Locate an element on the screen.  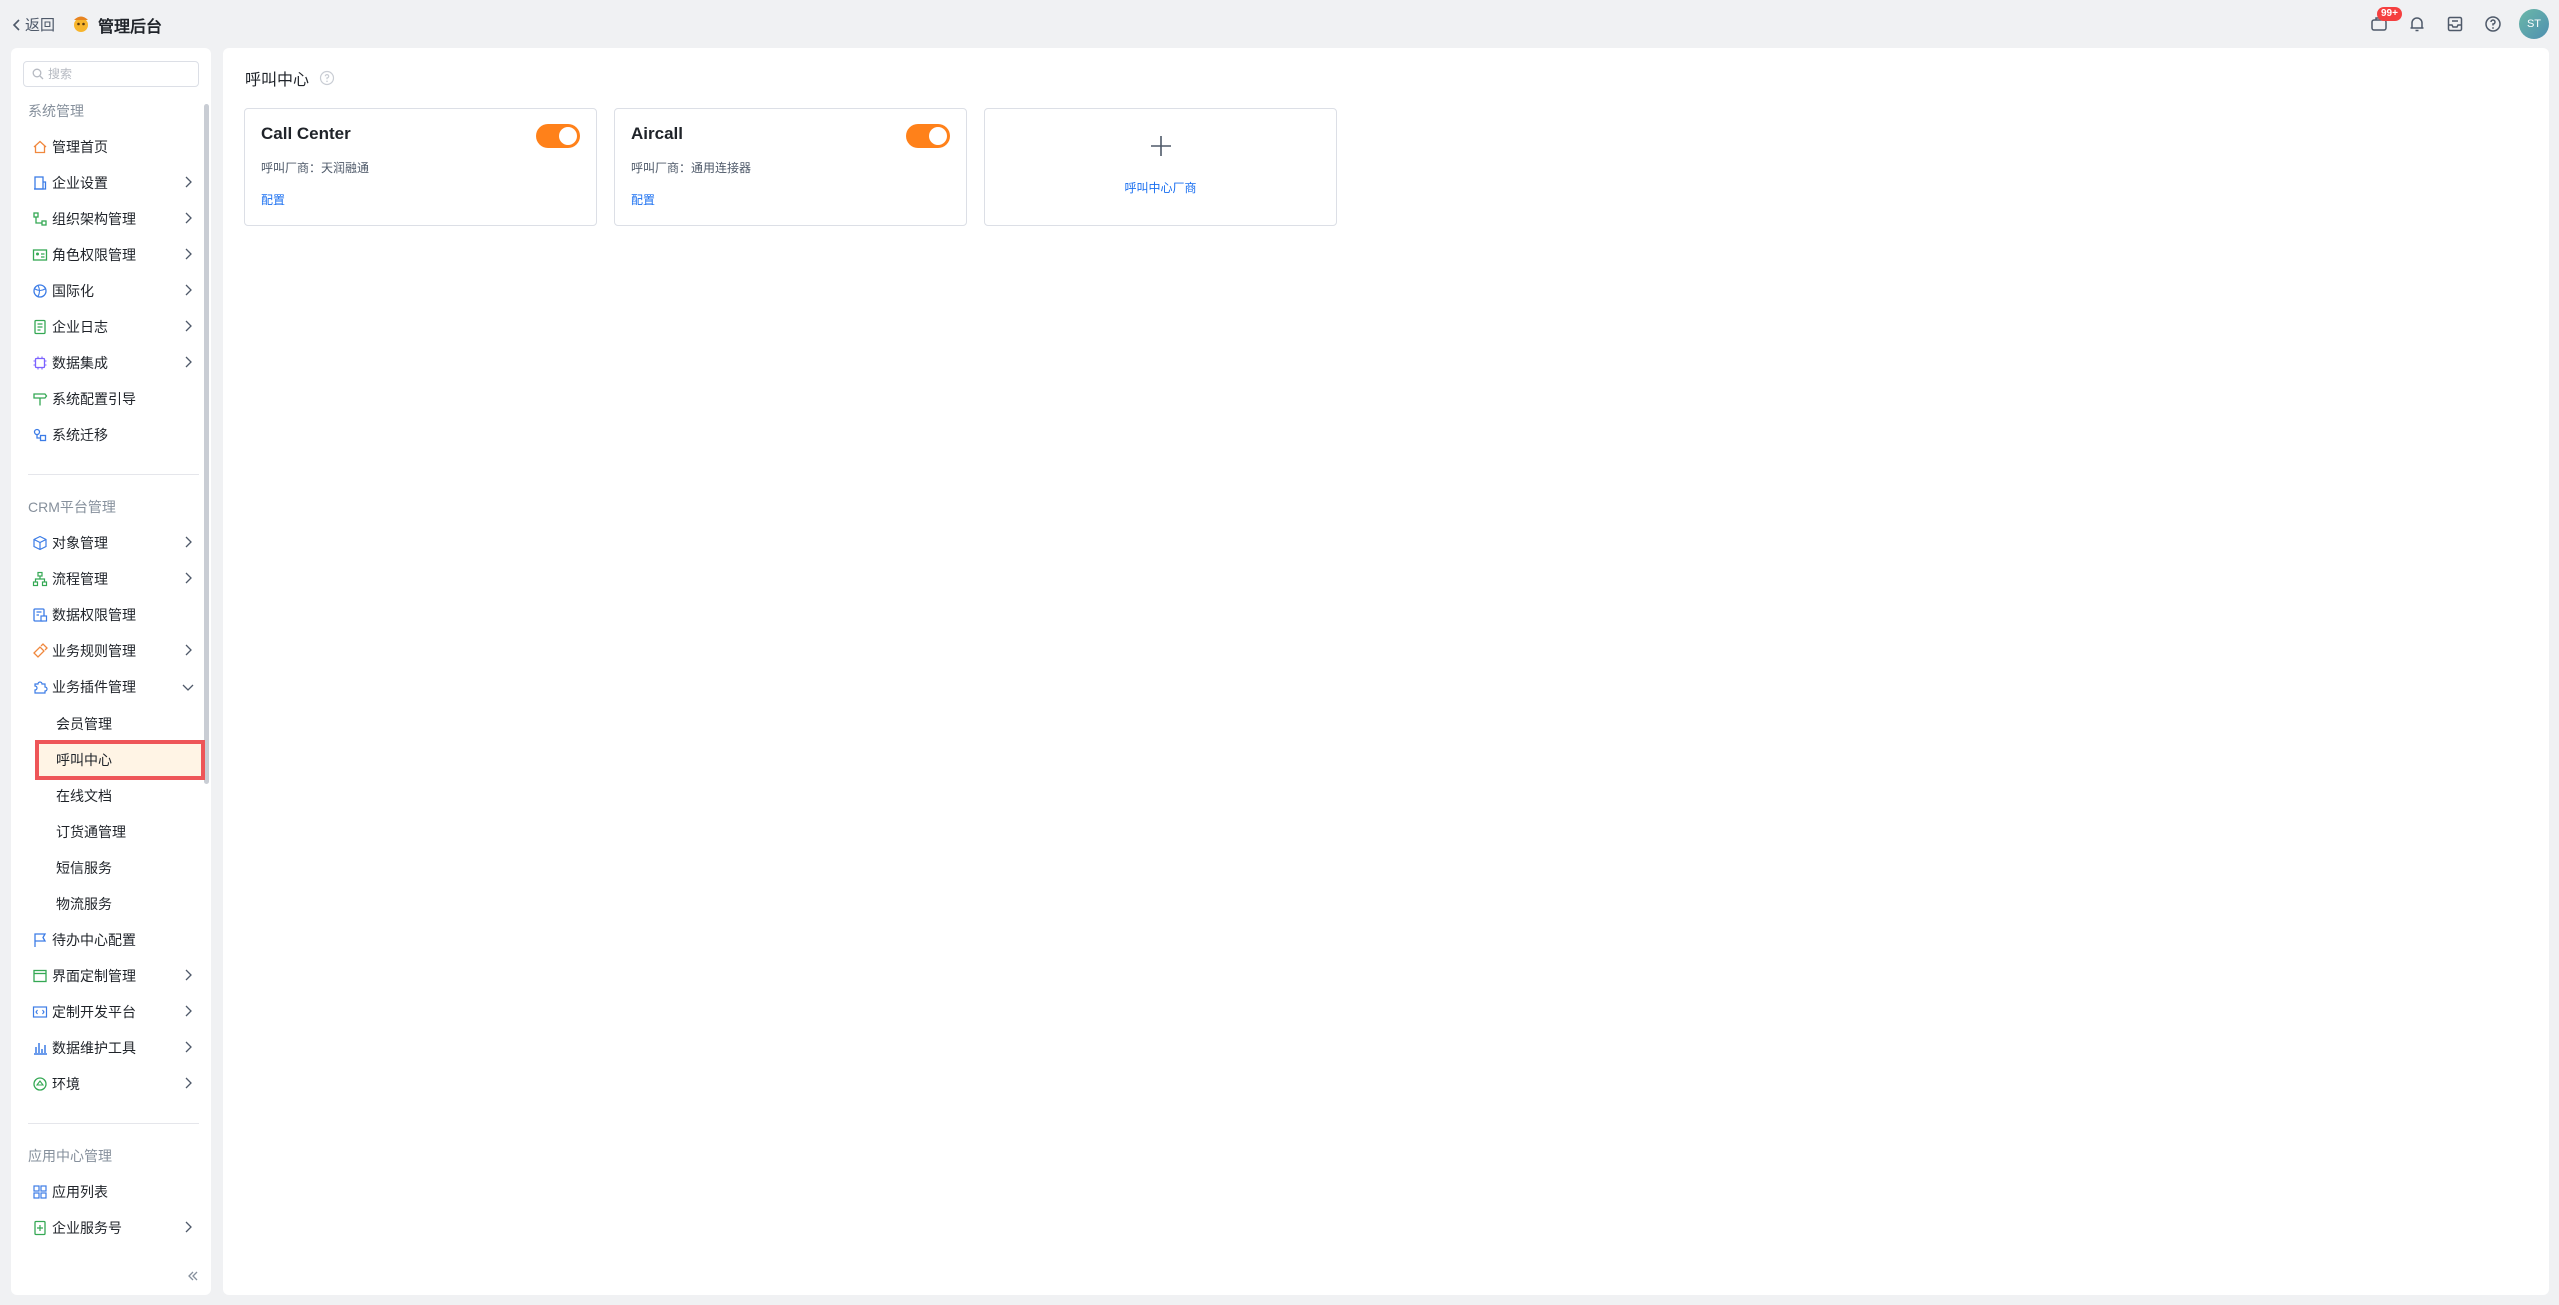
back-button: 返回 is located at coordinates (33, 24).